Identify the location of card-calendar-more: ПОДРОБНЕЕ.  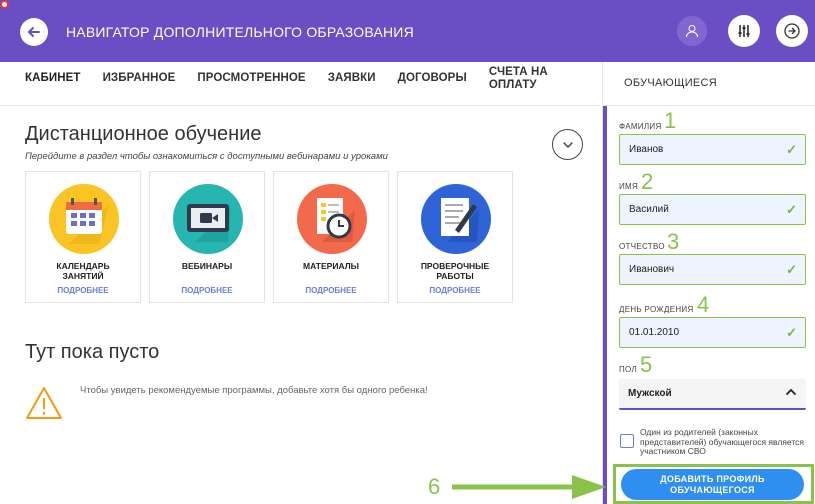
(83, 290).